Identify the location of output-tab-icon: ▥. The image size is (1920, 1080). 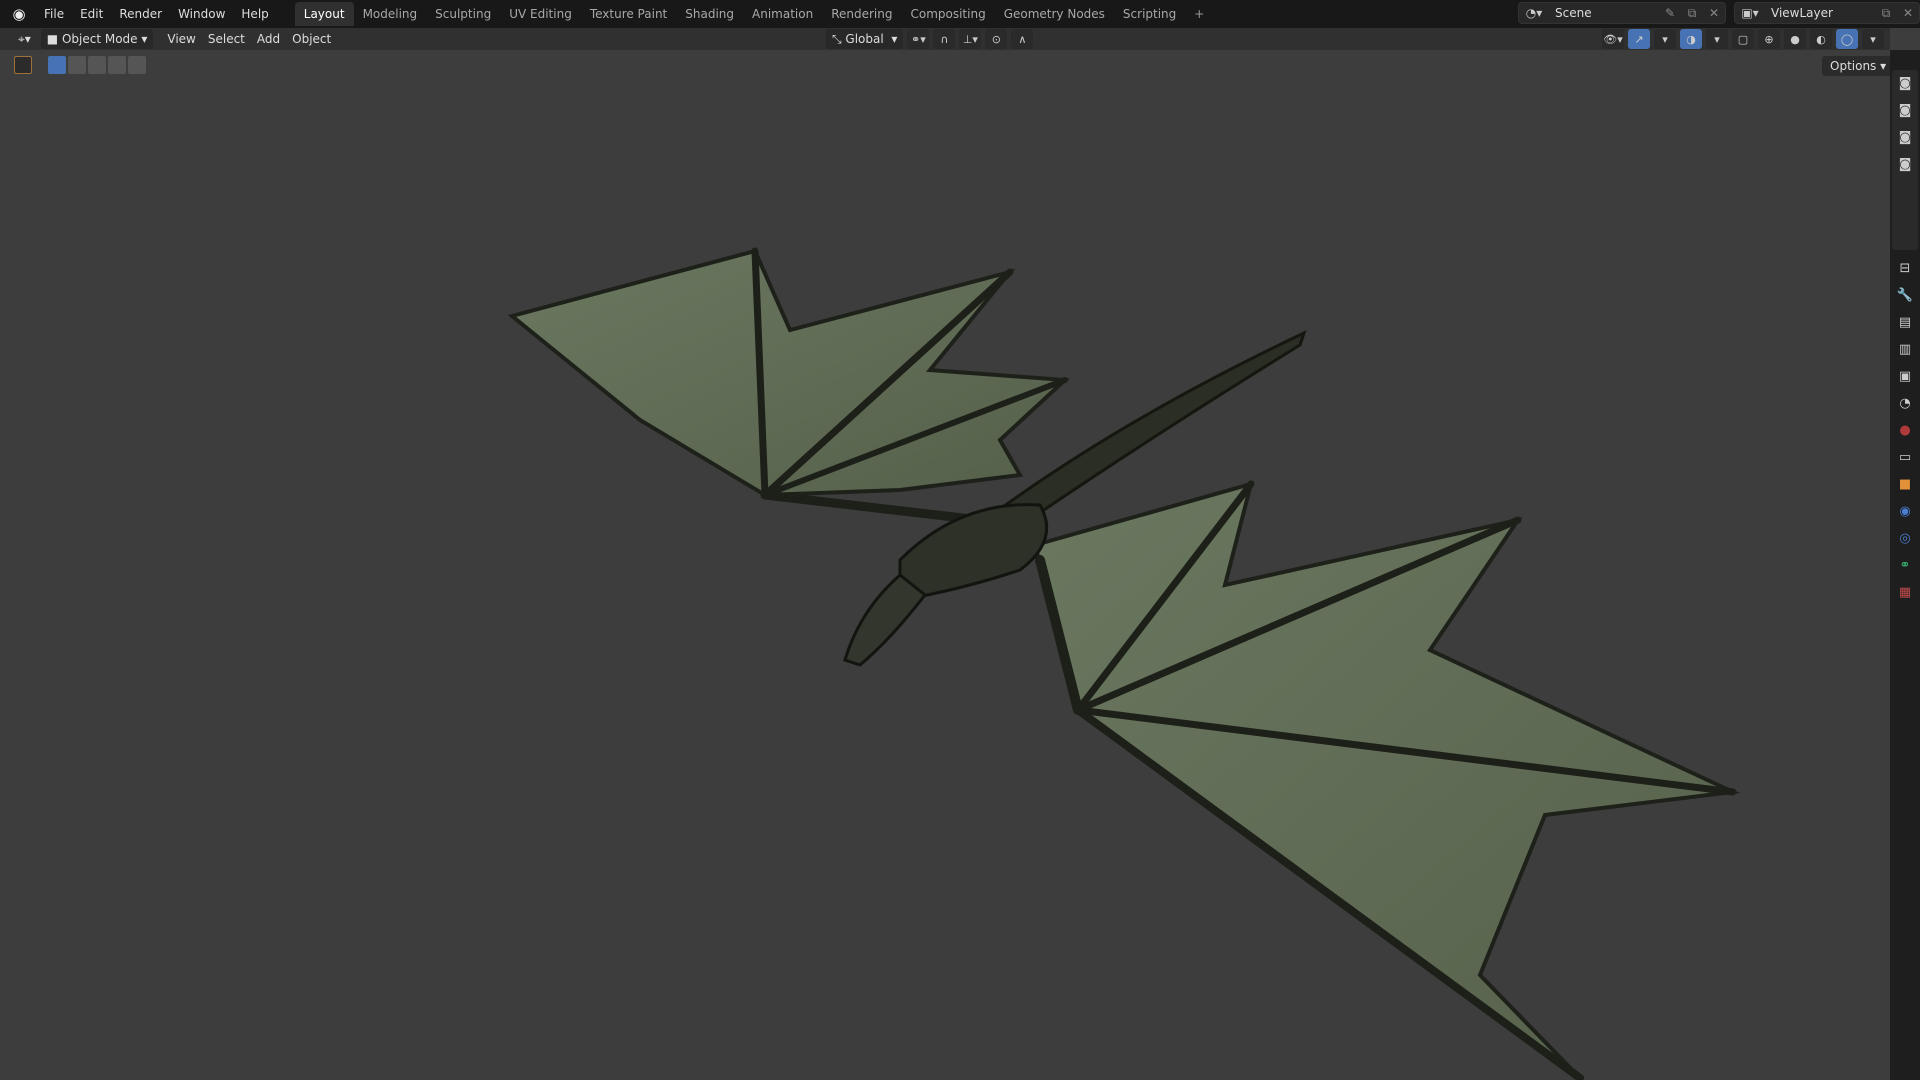
(1905, 349).